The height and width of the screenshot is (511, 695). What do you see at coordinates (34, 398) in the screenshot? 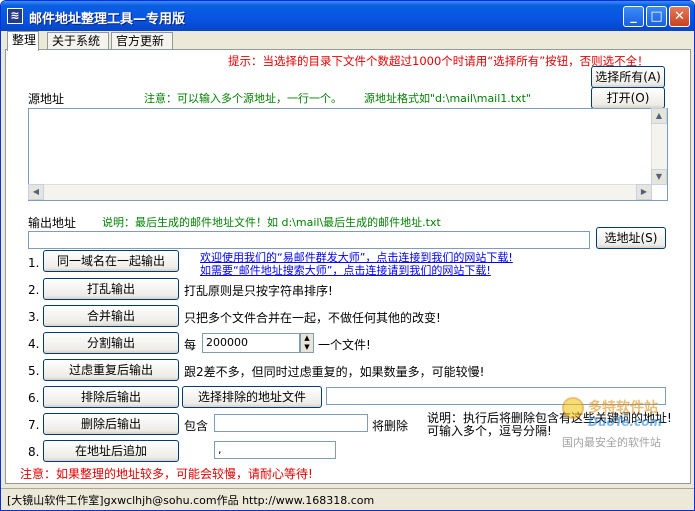
I see `row-number-6: 6.` at bounding box center [34, 398].